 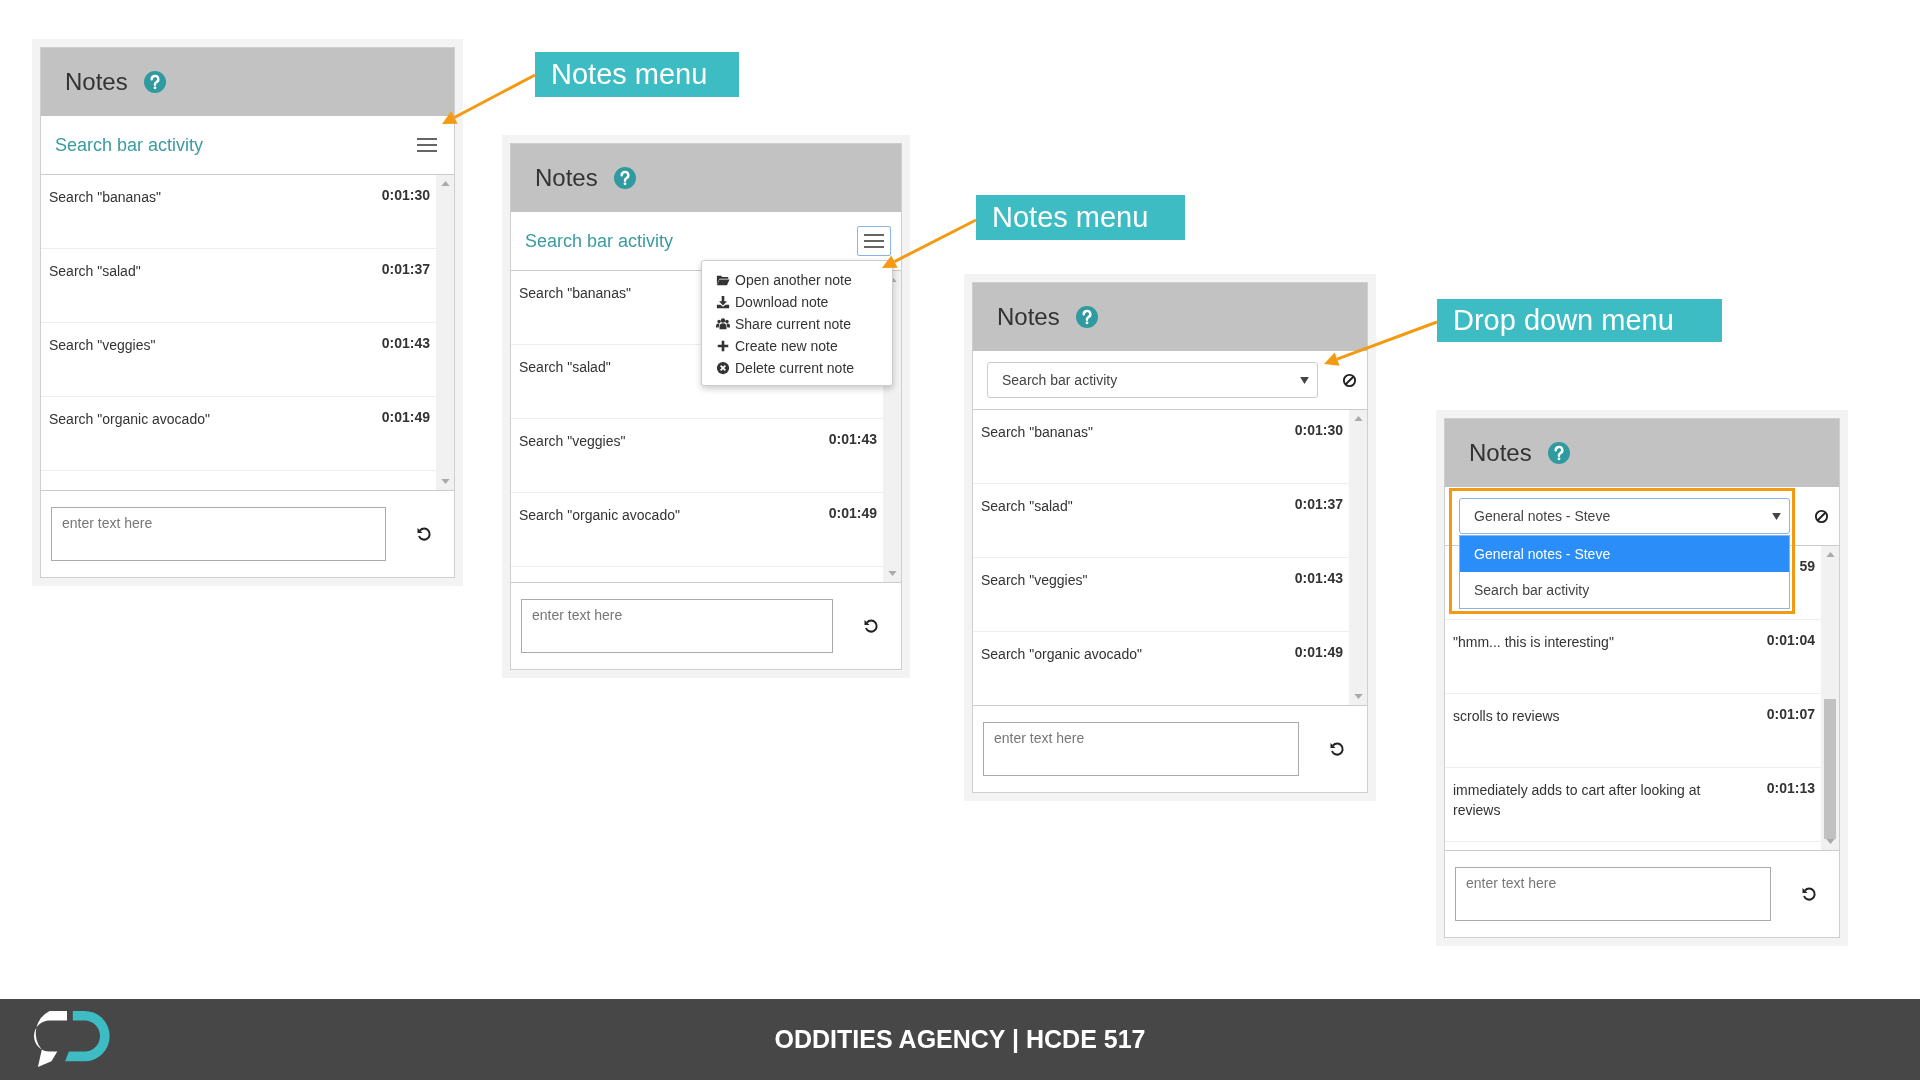 I want to click on download-icon, so click(x=723, y=302).